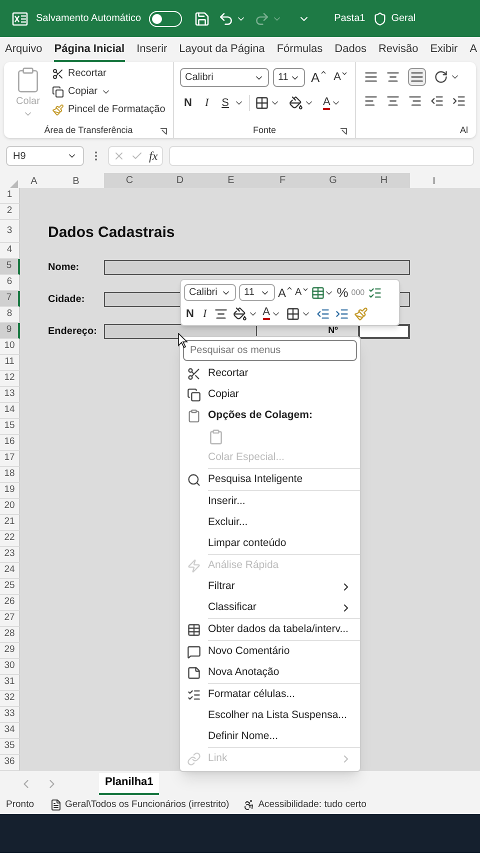 The width and height of the screenshot is (480, 854). What do you see at coordinates (10, 571) in the screenshot?
I see `row-header: 24` at bounding box center [10, 571].